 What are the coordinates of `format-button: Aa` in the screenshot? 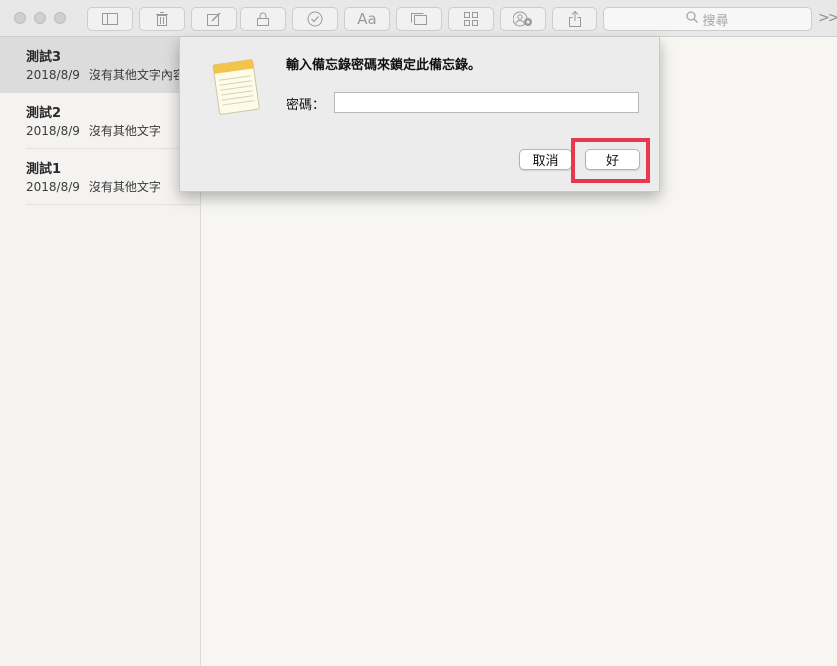 It's located at (367, 19).